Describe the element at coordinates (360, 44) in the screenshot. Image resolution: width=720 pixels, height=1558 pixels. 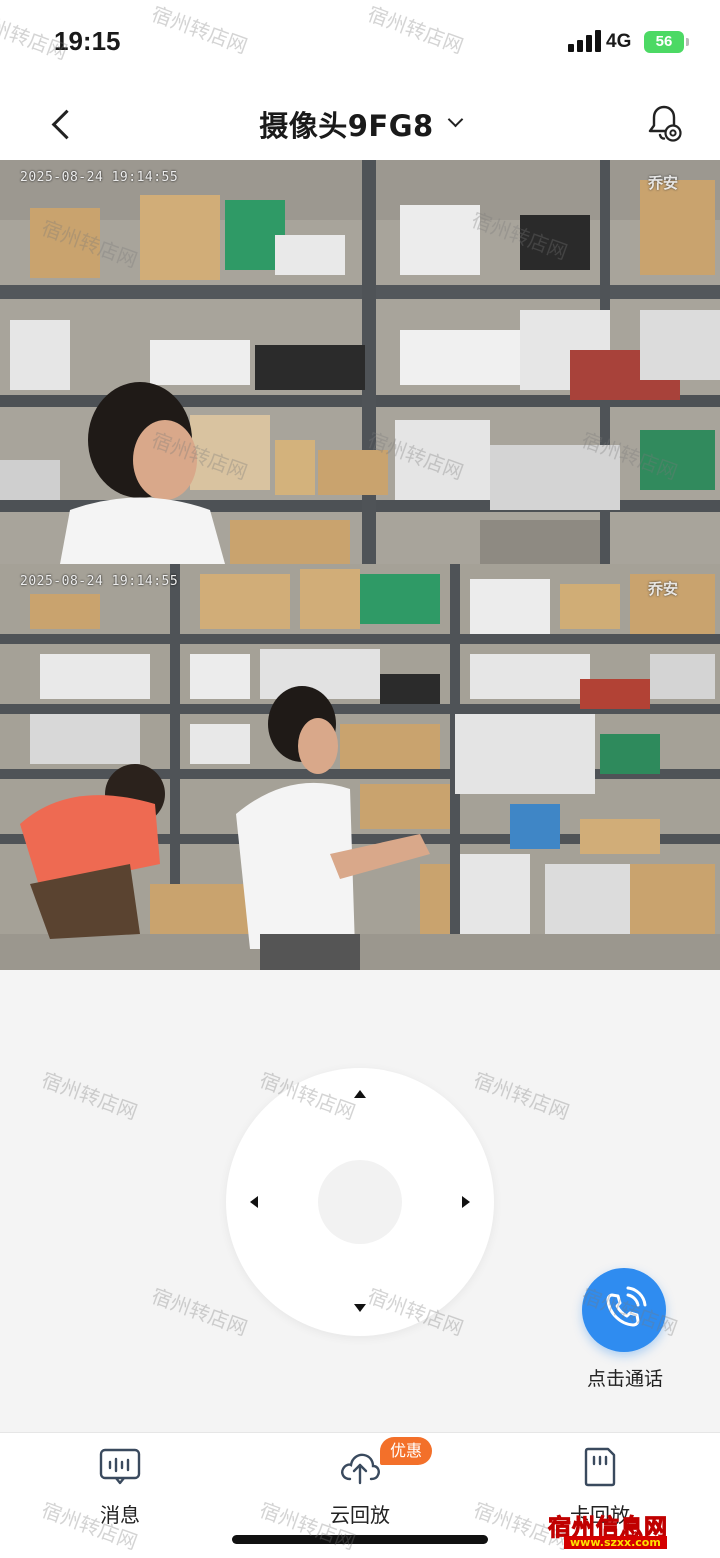
I see `status-bar: 19:15 4G 56` at that location.